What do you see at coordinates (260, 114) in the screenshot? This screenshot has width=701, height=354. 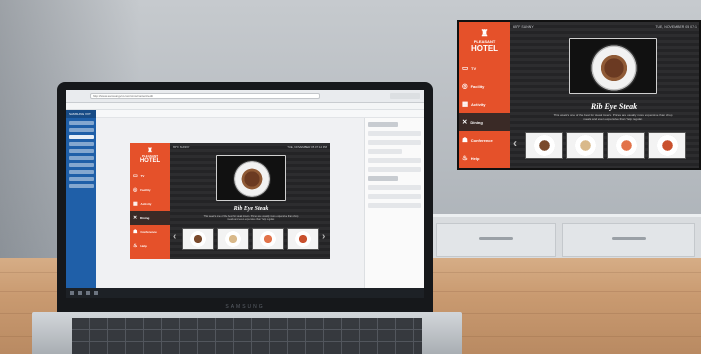 I see `cms-toolbar` at bounding box center [260, 114].